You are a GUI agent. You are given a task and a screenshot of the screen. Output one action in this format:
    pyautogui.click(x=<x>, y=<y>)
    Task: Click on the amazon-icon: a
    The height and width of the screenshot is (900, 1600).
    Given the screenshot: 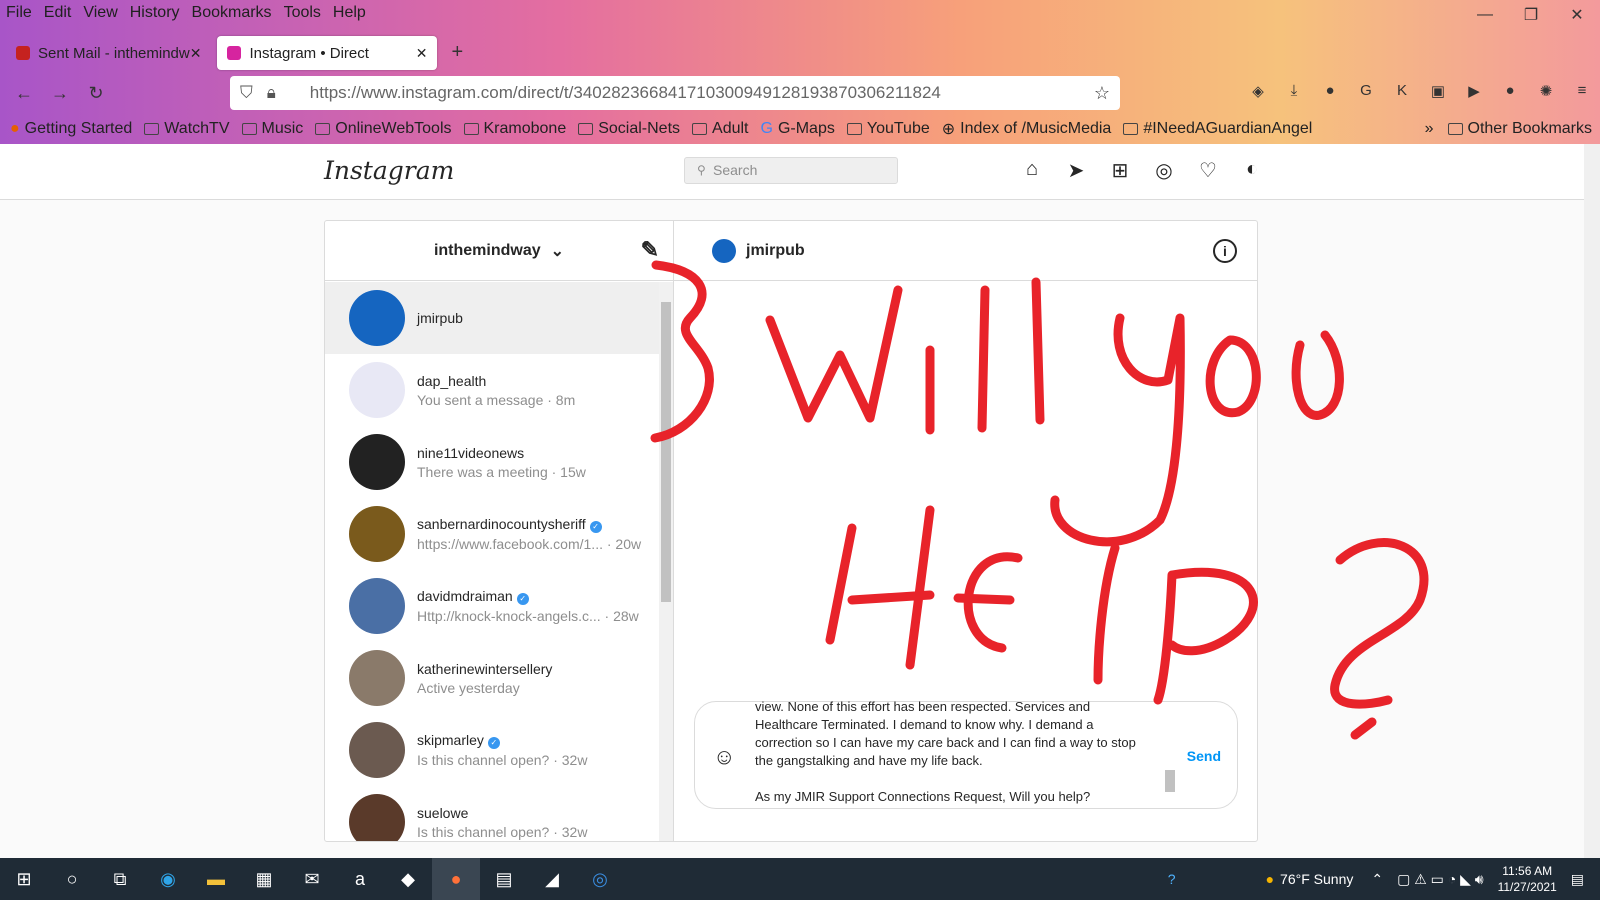 What is the action you would take?
    pyautogui.click(x=360, y=879)
    